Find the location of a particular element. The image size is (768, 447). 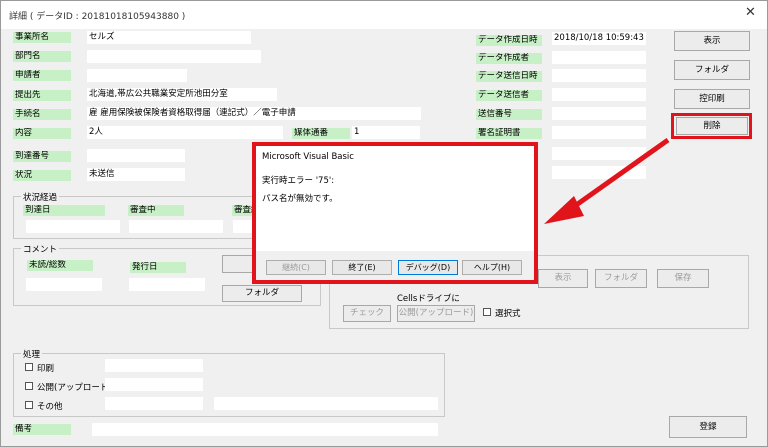

dialog-footer: 継続(C) 終了(E) デバッグ(D) ヘルプ(H) is located at coordinates (395, 265).